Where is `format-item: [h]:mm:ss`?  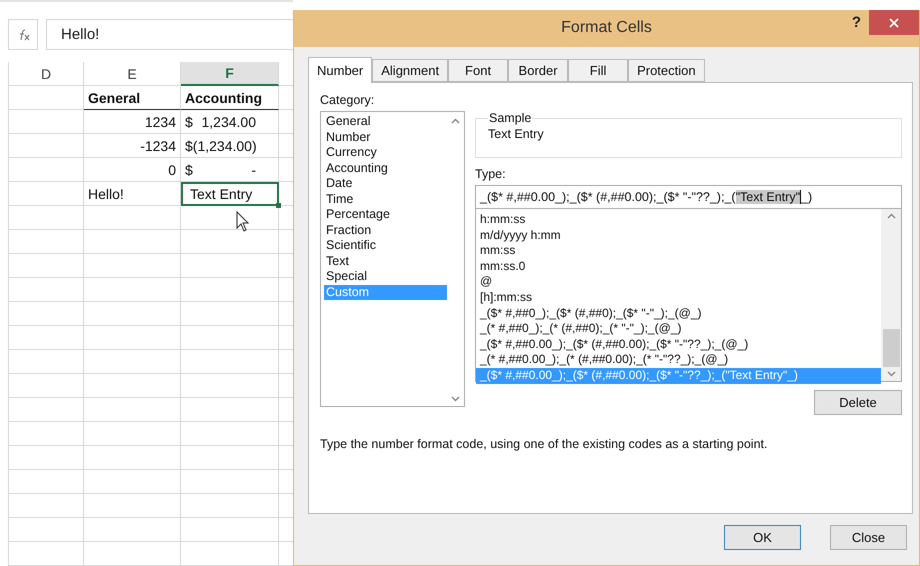
format-item: [h]:mm:ss is located at coordinates (678, 298).